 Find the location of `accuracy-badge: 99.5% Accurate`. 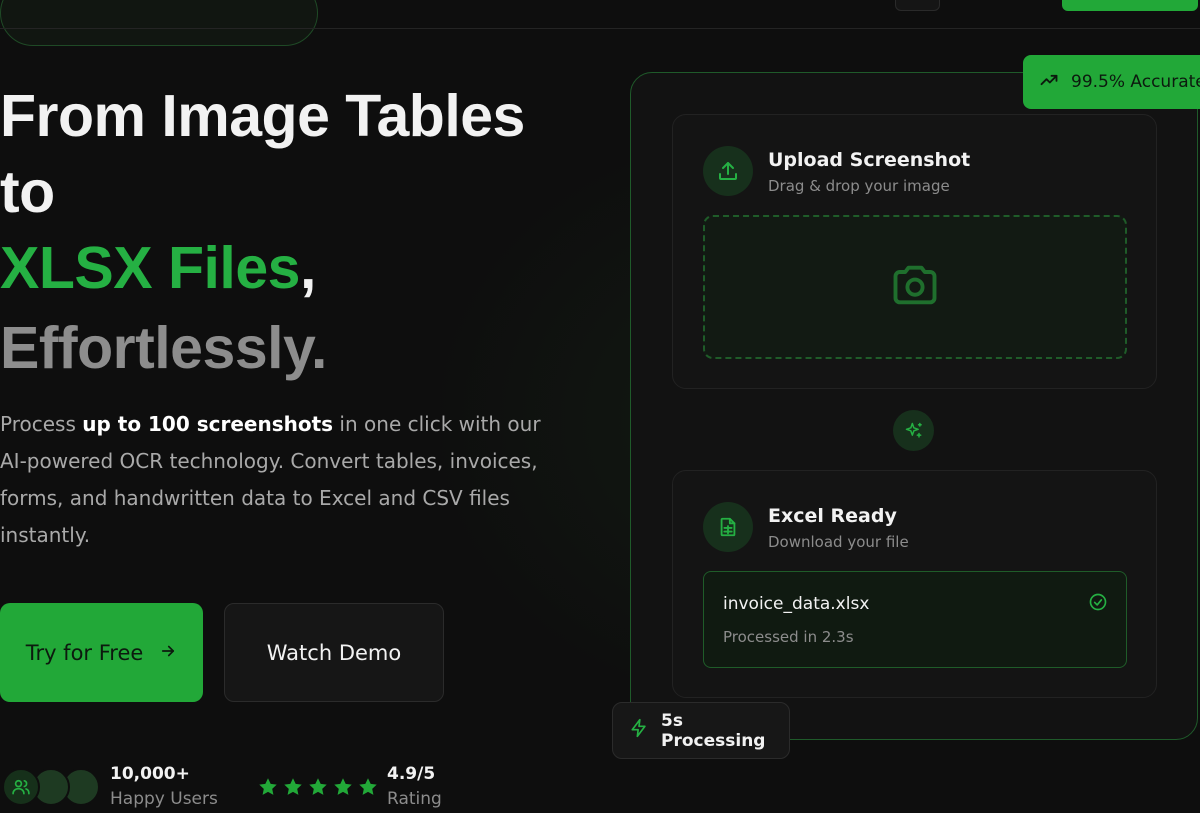

accuracy-badge: 99.5% Accurate is located at coordinates (1111, 82).